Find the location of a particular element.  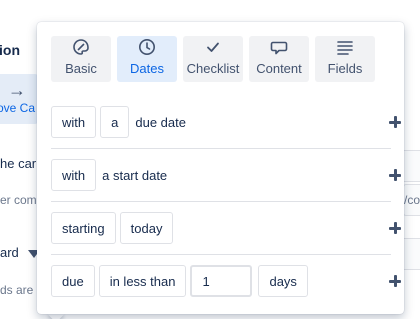

rule-text-due-date: due date is located at coordinates (160, 122).